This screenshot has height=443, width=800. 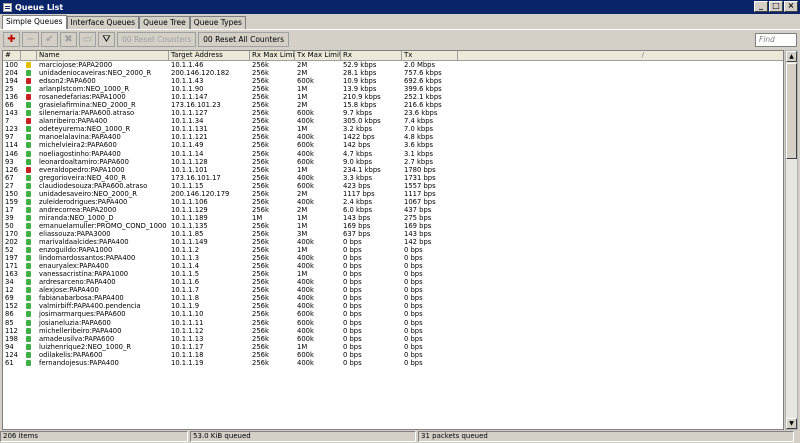 I want to click on tab-queue-types: Queue Types, so click(x=217, y=22).